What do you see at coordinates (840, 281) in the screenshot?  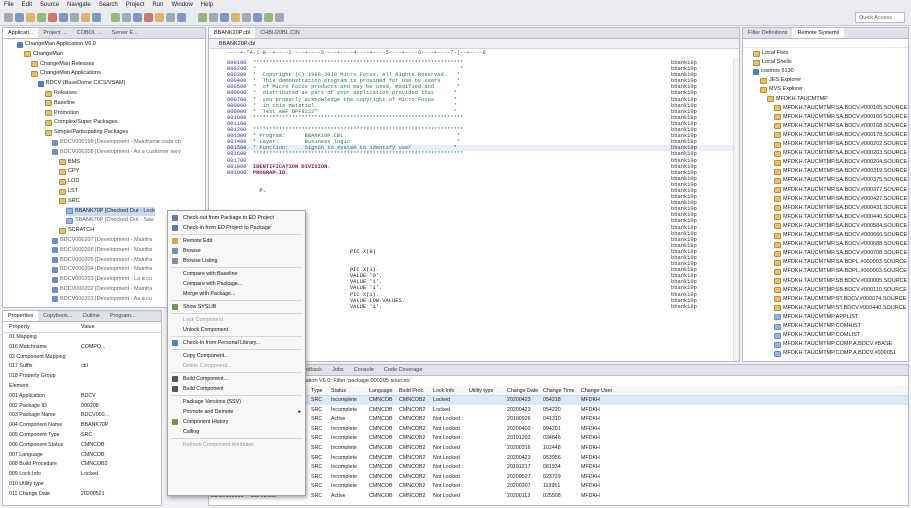 I see `remote-item: MFDKH.TAUCMTMP.SB.BDCV.#000005.SOURCE` at bounding box center [840, 281].